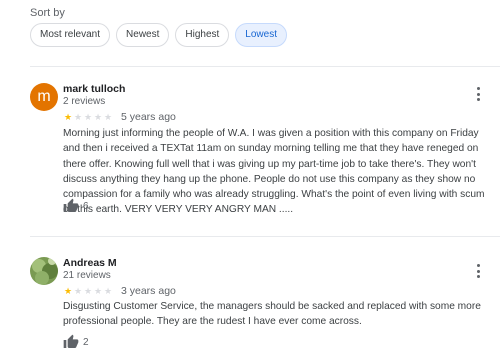 This screenshot has height=355, width=500. What do you see at coordinates (70, 35) in the screenshot?
I see `chip-most-relevant: Most relevant` at bounding box center [70, 35].